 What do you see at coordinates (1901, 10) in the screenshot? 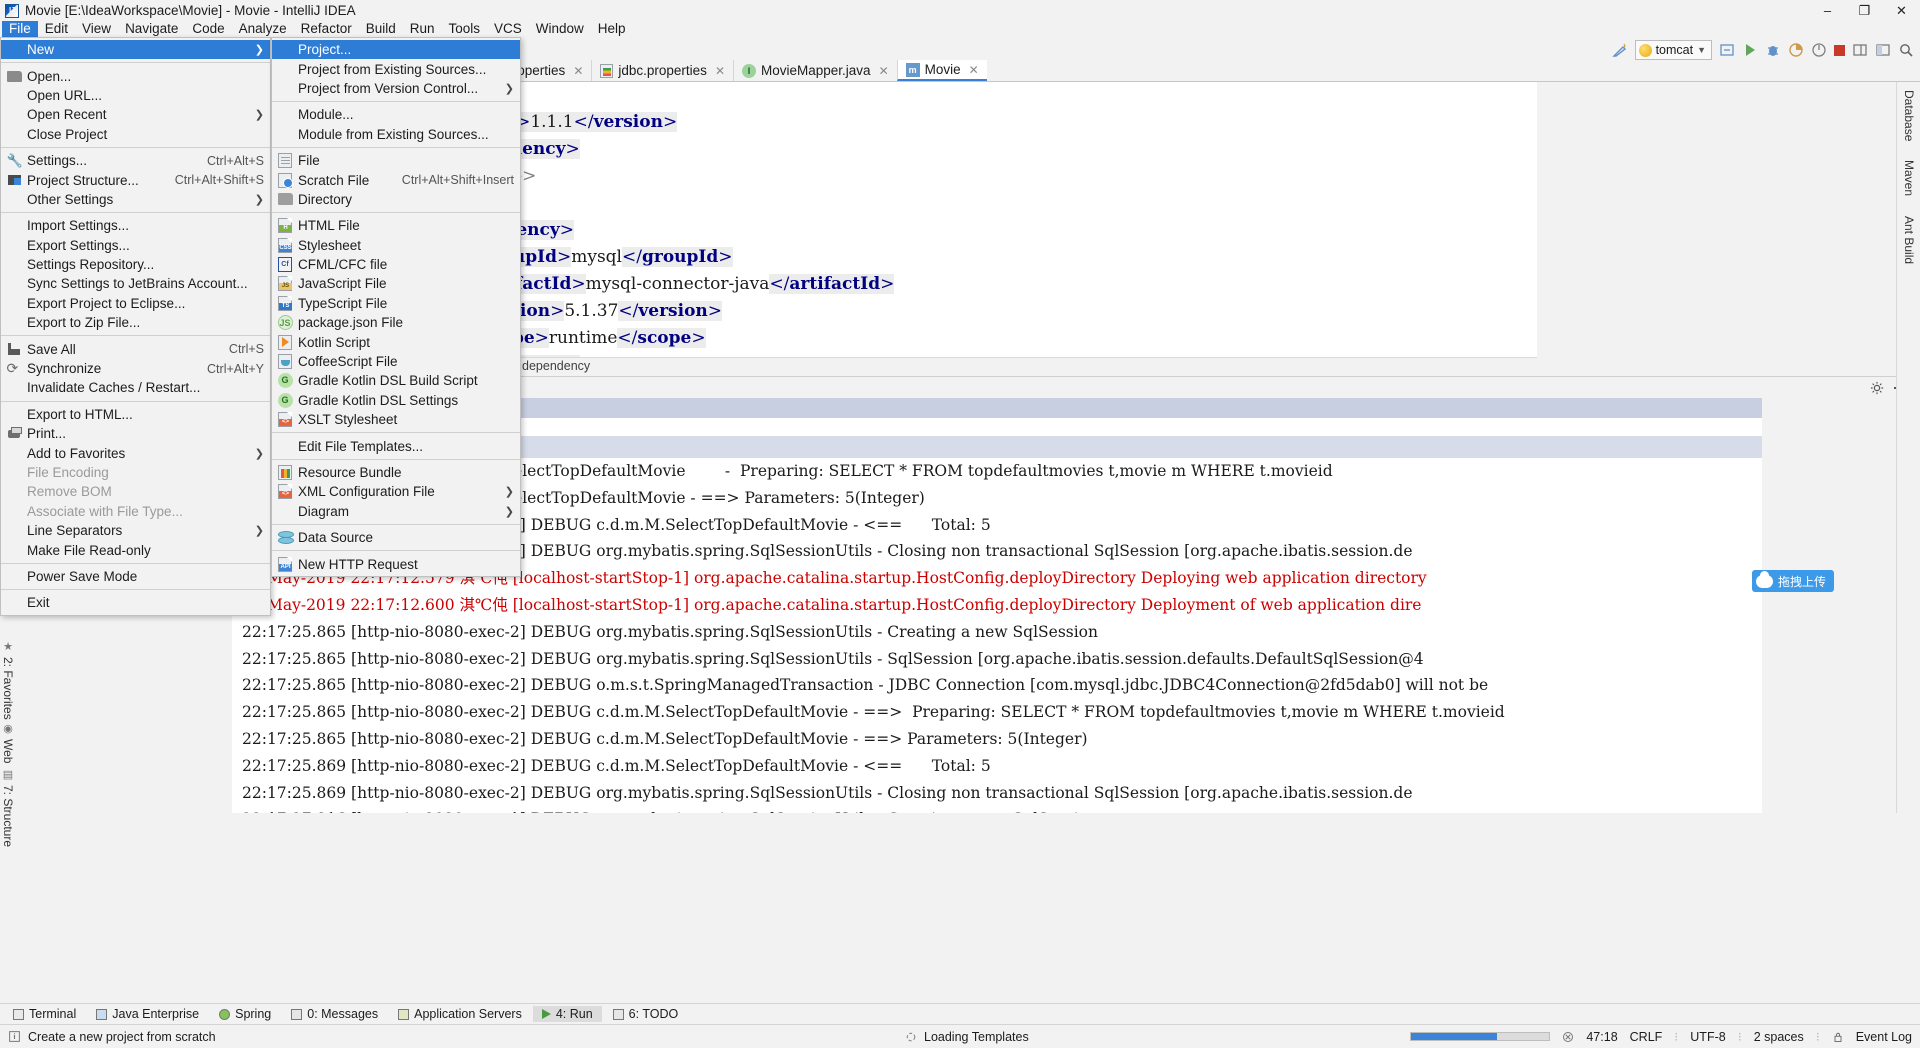
I see `close-button: ✕` at bounding box center [1901, 10].